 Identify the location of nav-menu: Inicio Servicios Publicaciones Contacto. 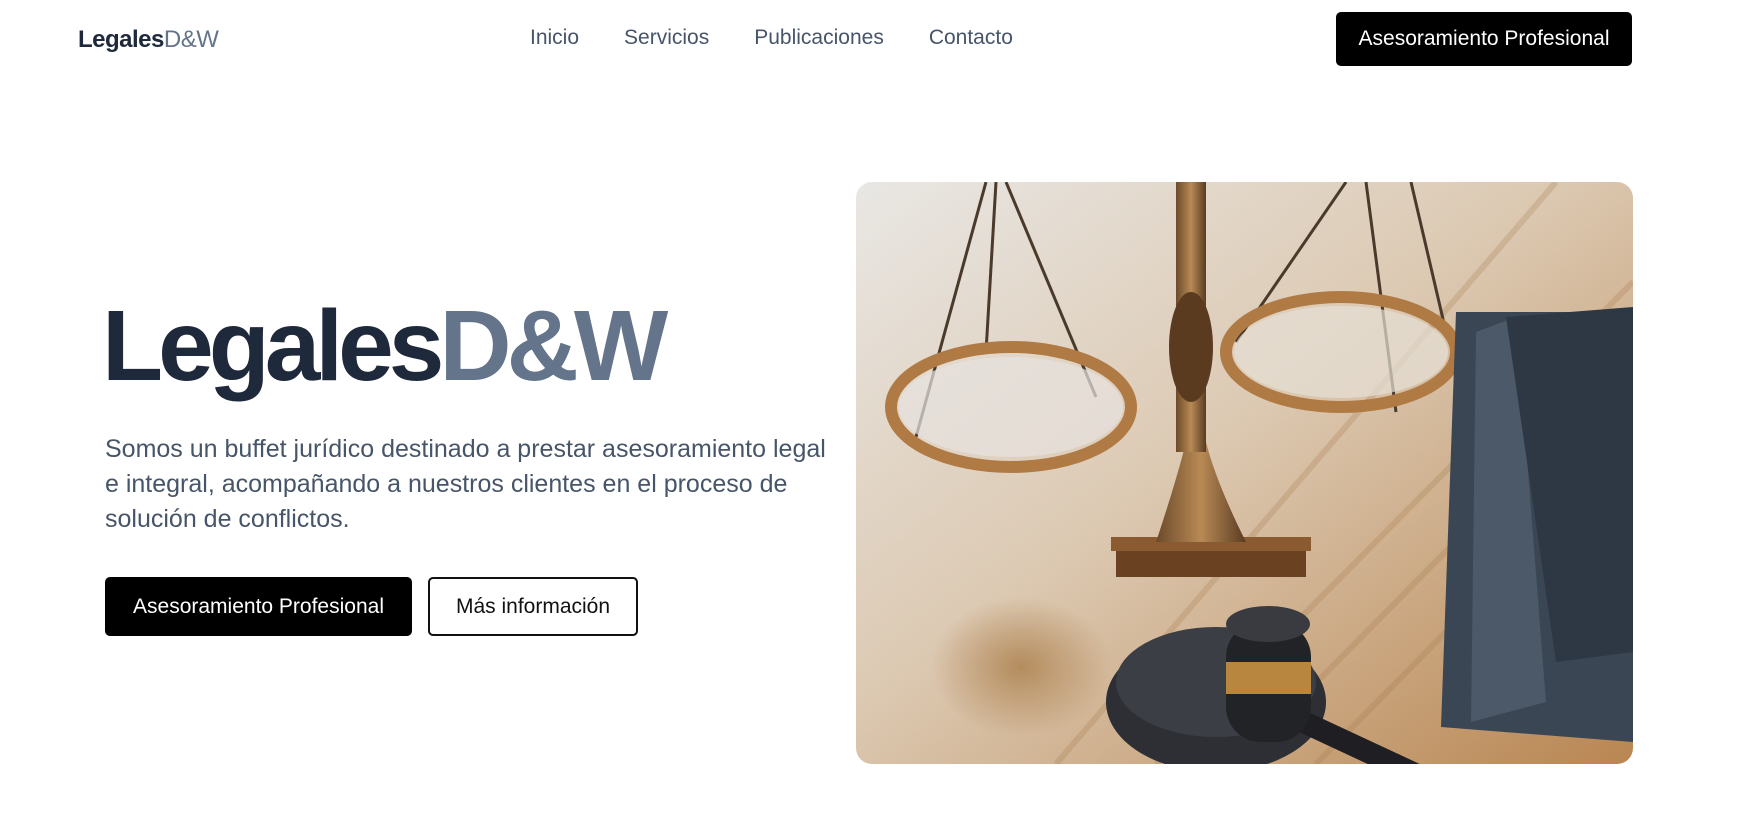
(771, 38).